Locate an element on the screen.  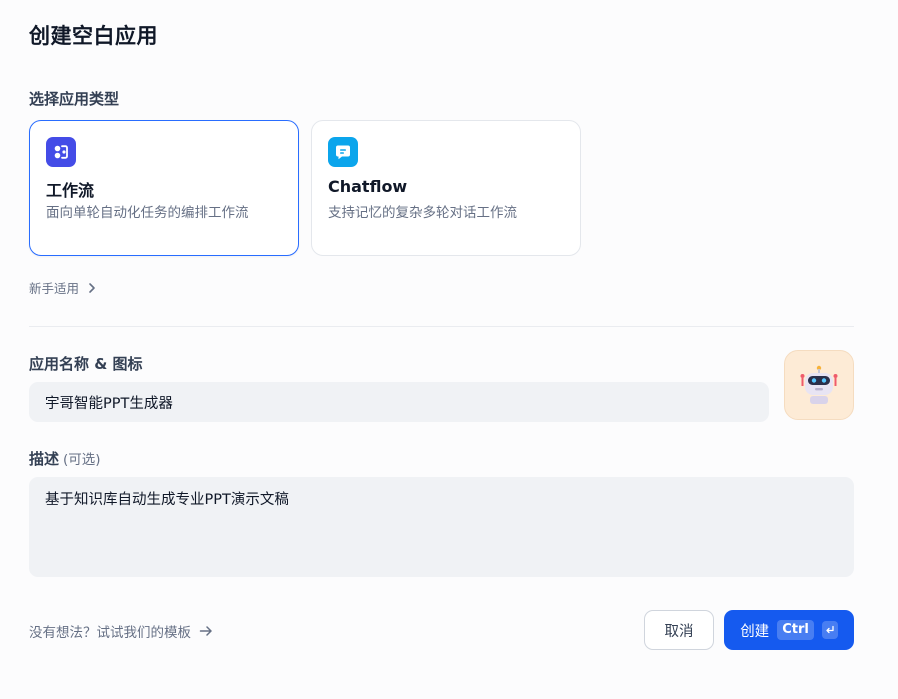
cancel-button: 取消 is located at coordinates (679, 630).